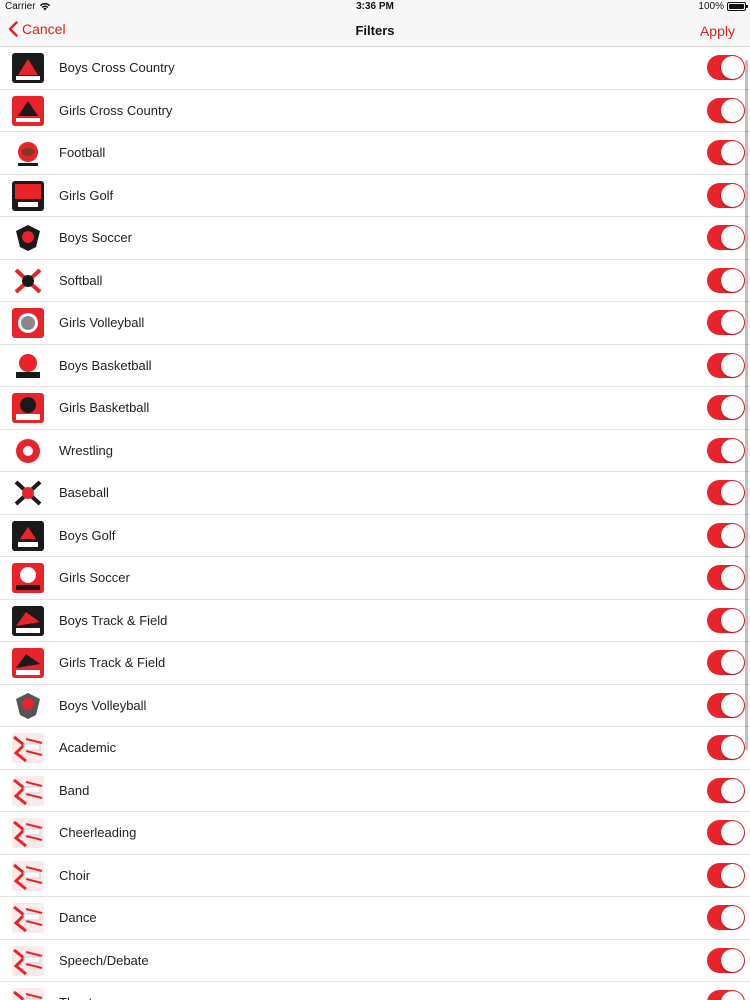 The width and height of the screenshot is (750, 1000). What do you see at coordinates (87, 535) in the screenshot?
I see `filter-label: Boys Golf` at bounding box center [87, 535].